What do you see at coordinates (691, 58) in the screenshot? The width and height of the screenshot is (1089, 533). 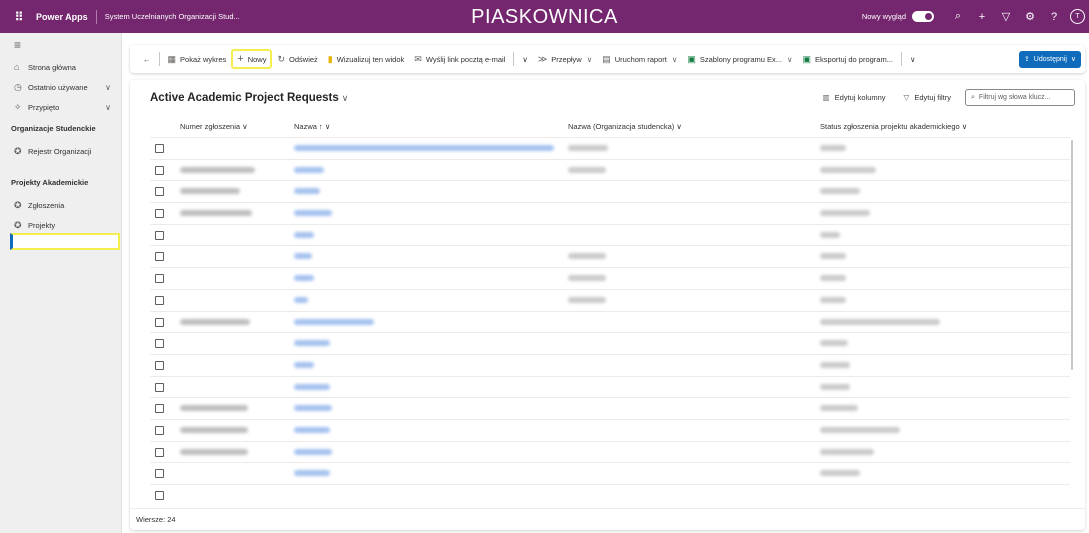 I see `excel-icon: ▣` at bounding box center [691, 58].